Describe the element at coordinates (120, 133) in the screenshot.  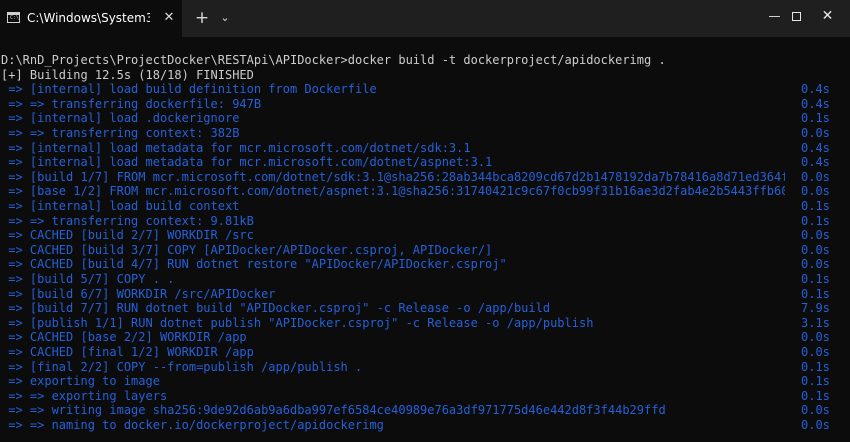
I see `build-step-text: => => transferring context: 382B` at that location.